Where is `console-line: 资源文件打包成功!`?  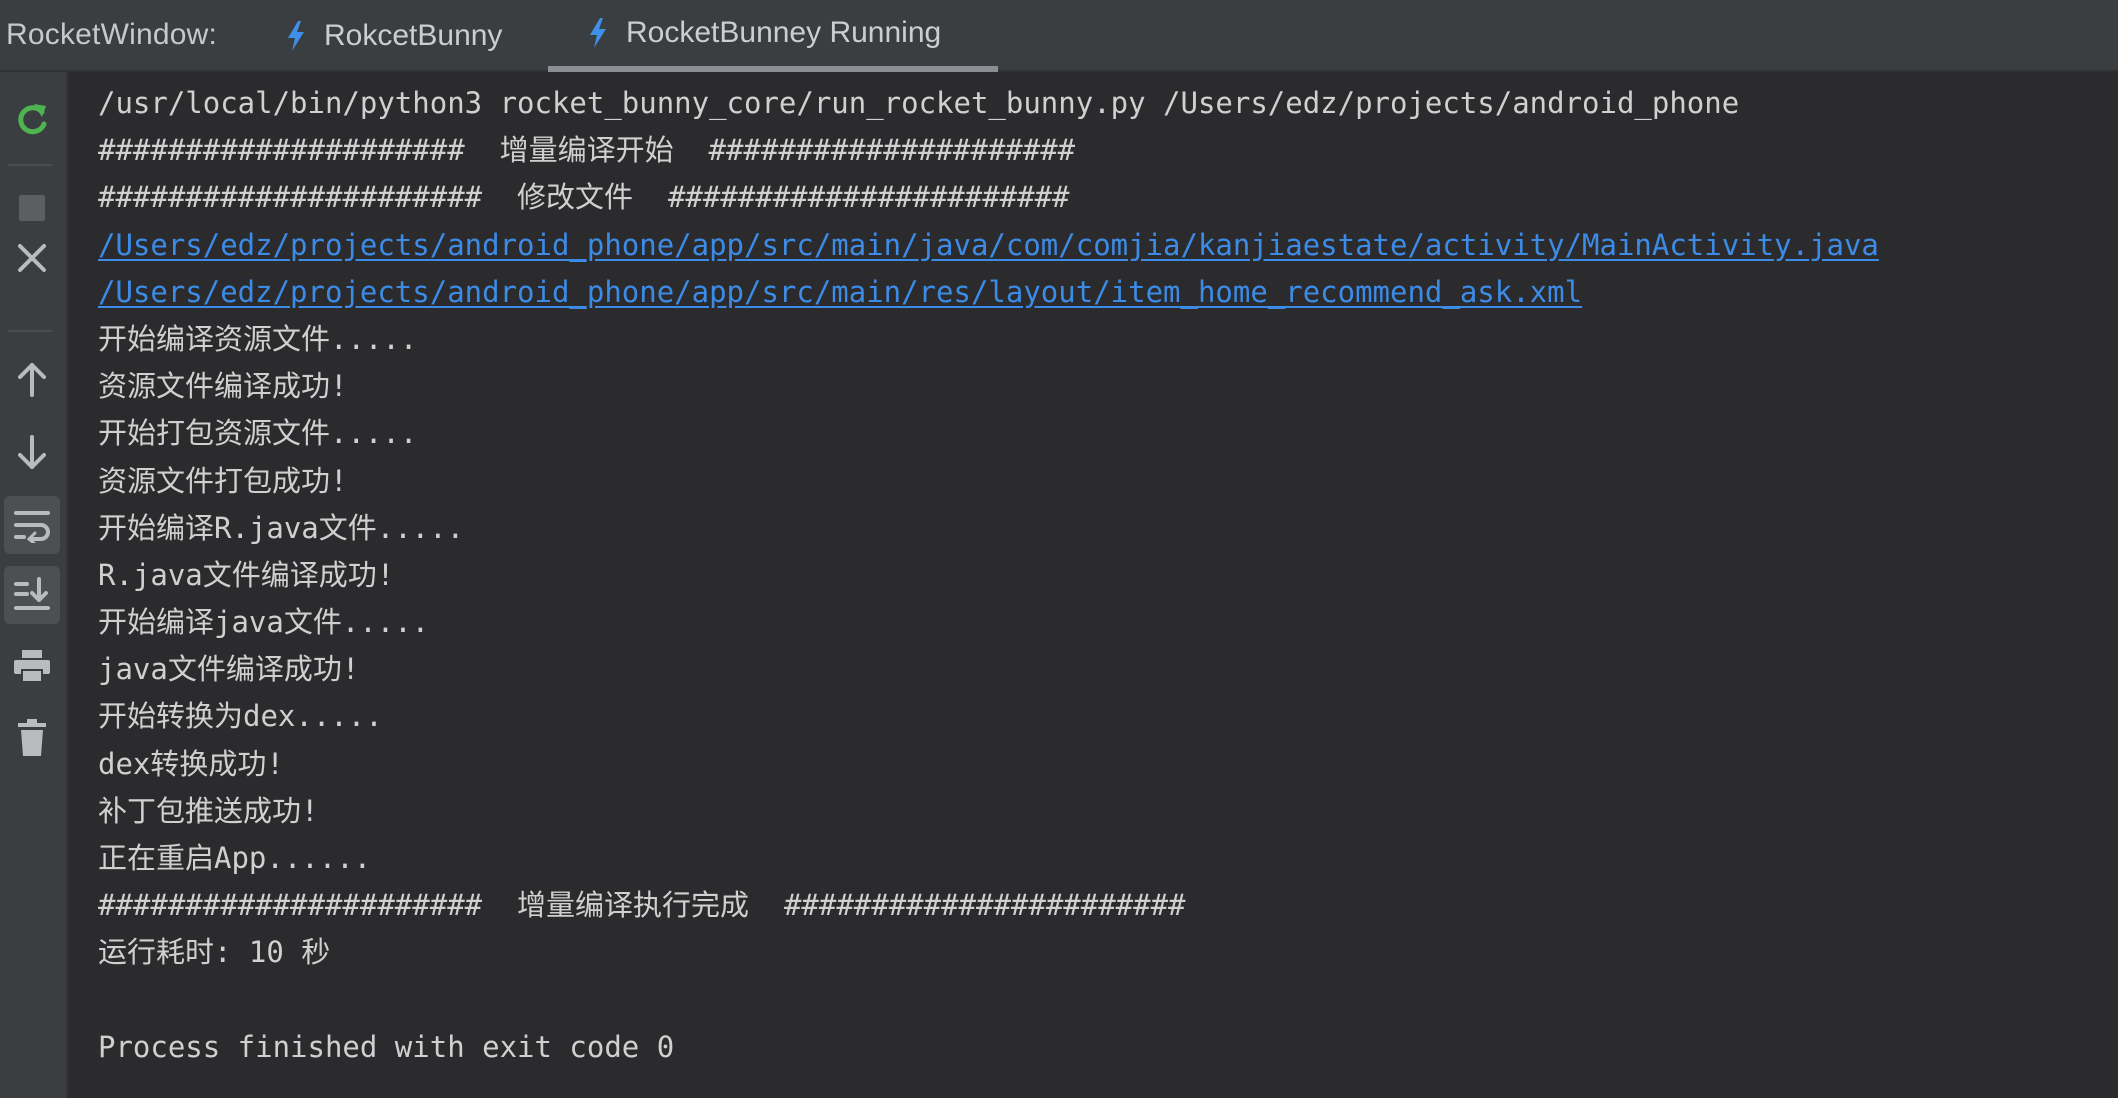 console-line: 资源文件打包成功! is located at coordinates (223, 480).